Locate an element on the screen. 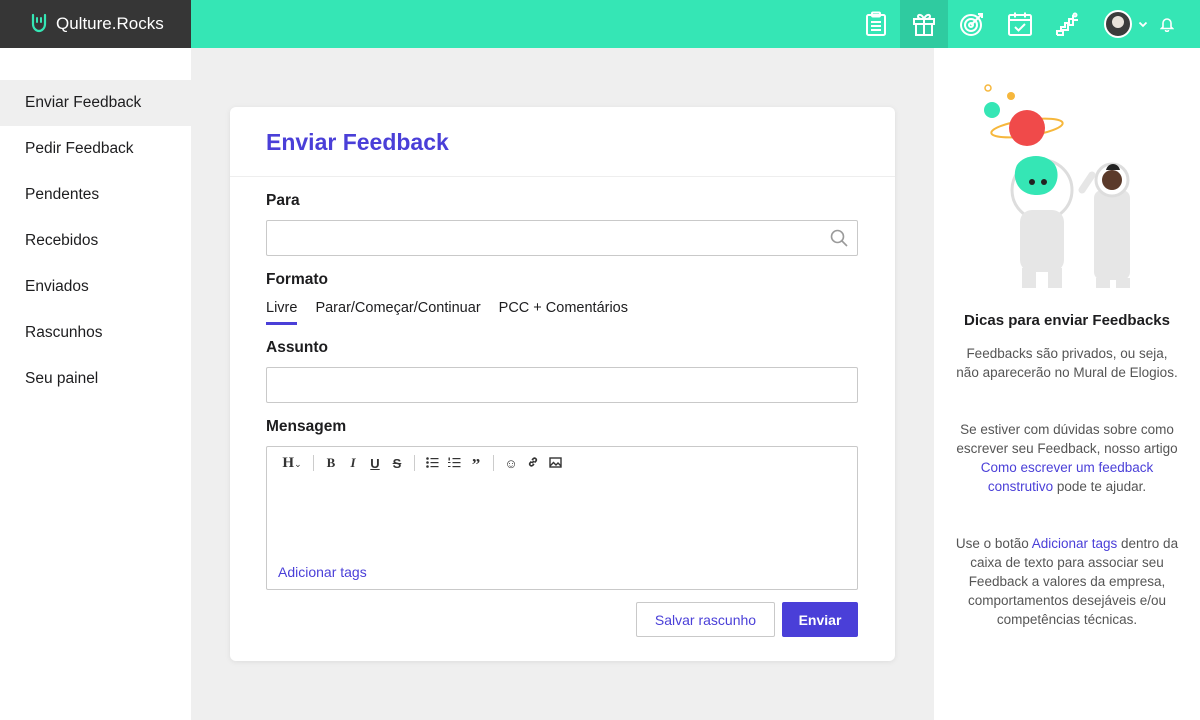 This screenshot has width=1200, height=720. strikethrough-icon: S is located at coordinates (397, 463).